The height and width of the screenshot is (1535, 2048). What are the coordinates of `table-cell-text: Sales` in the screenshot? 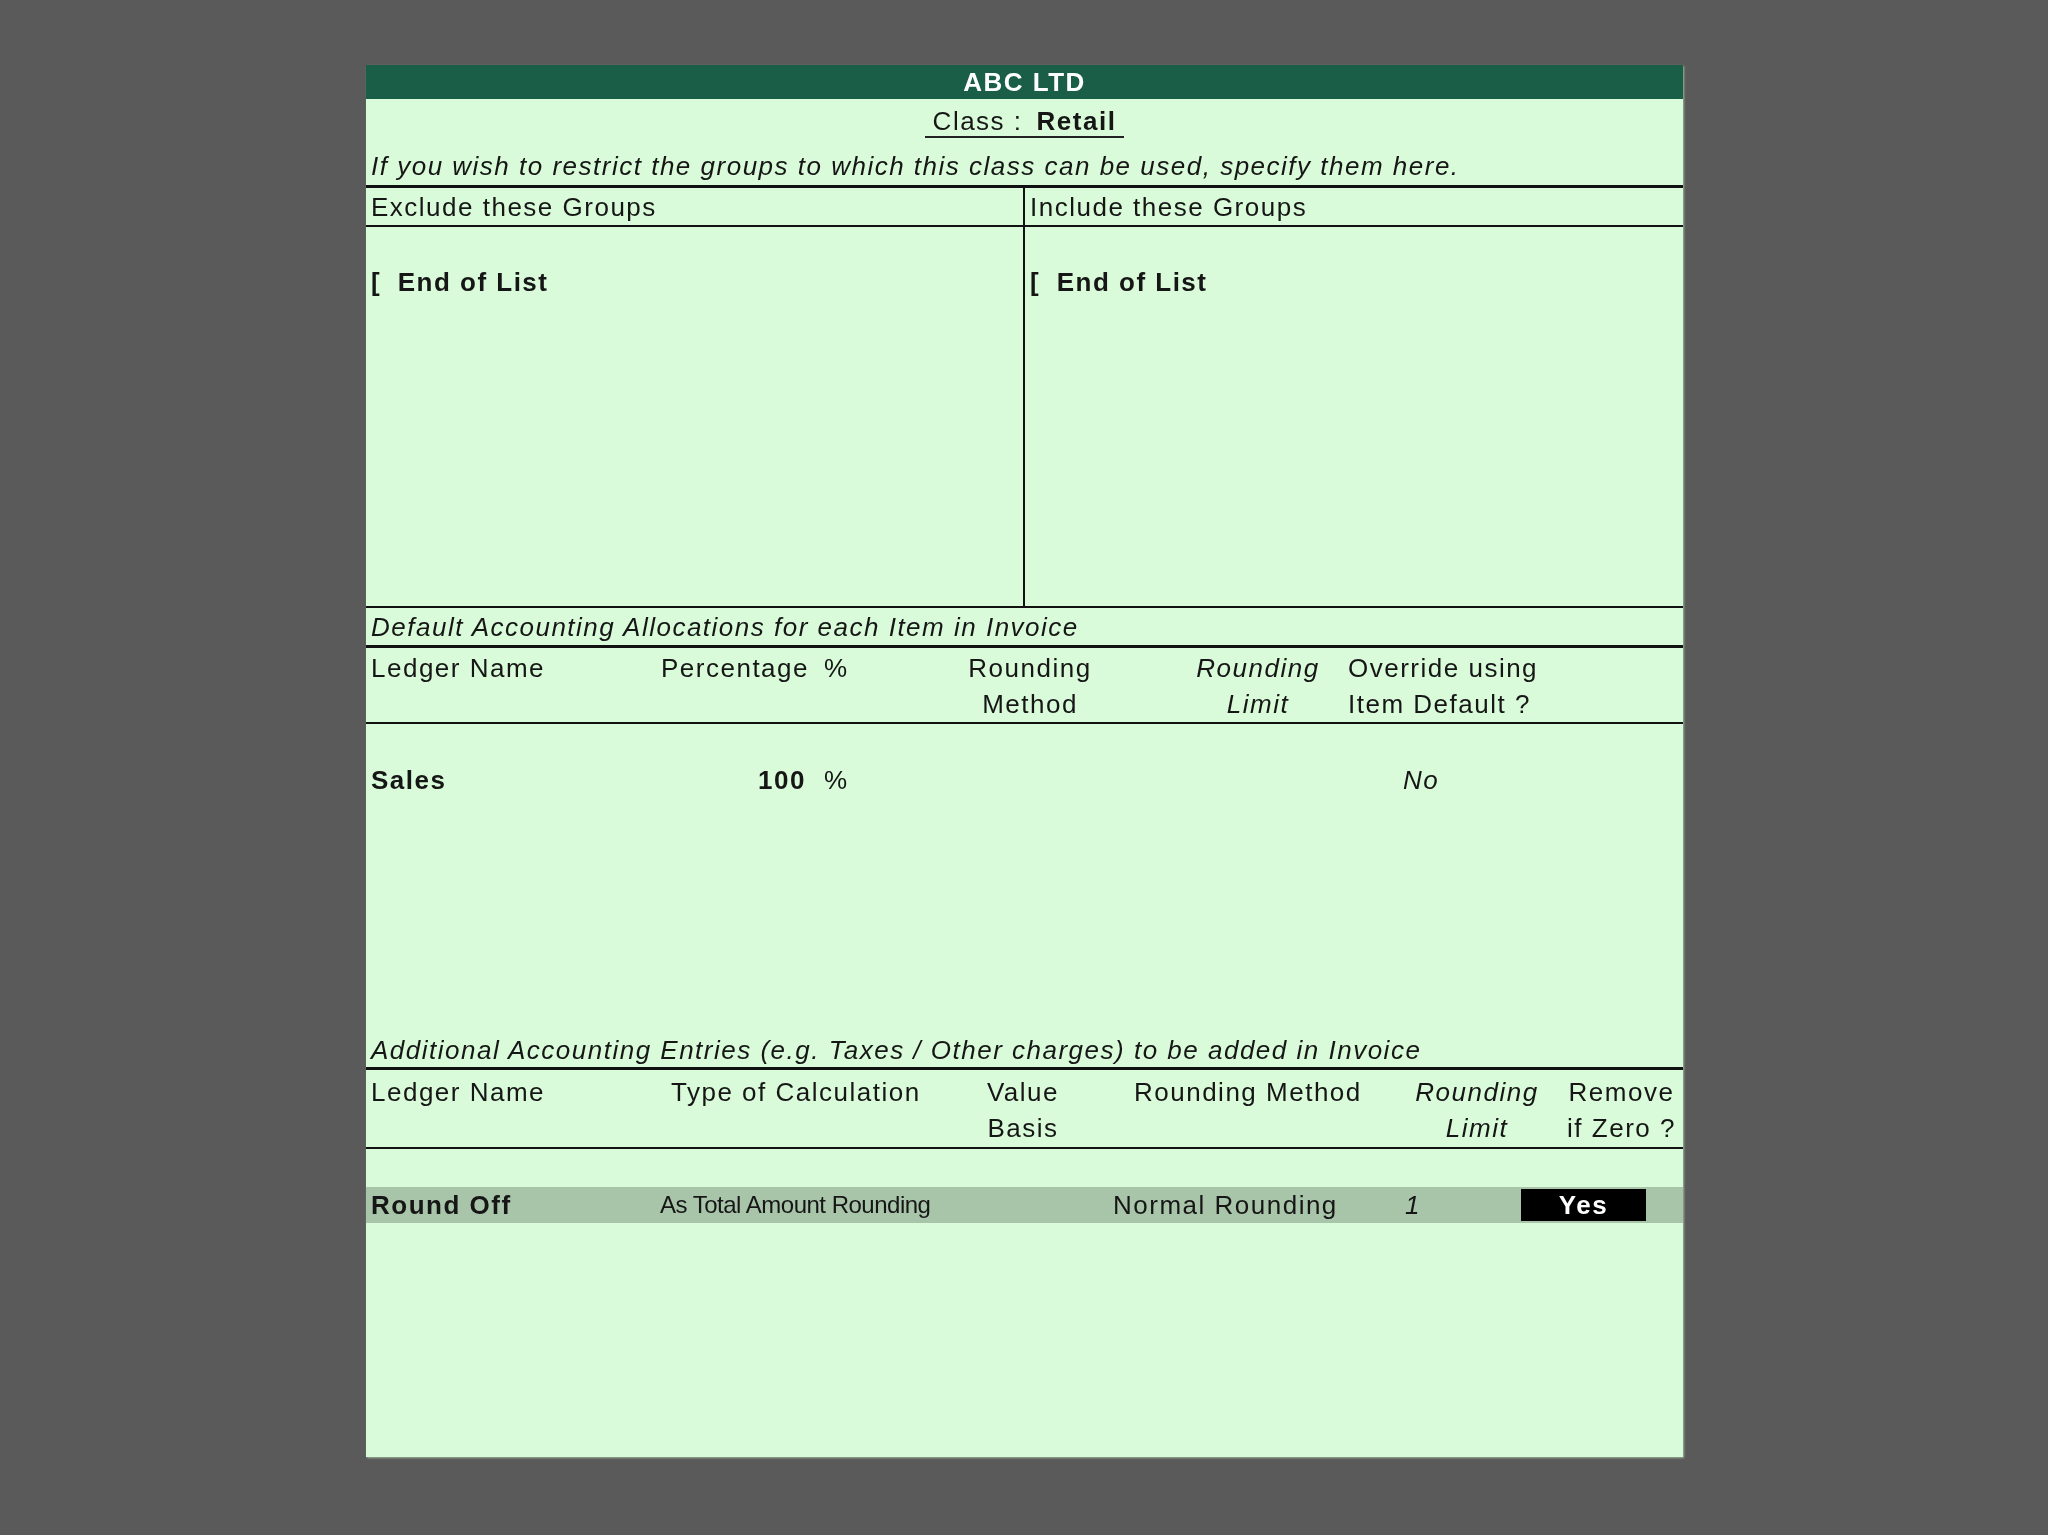 It's located at (409, 780).